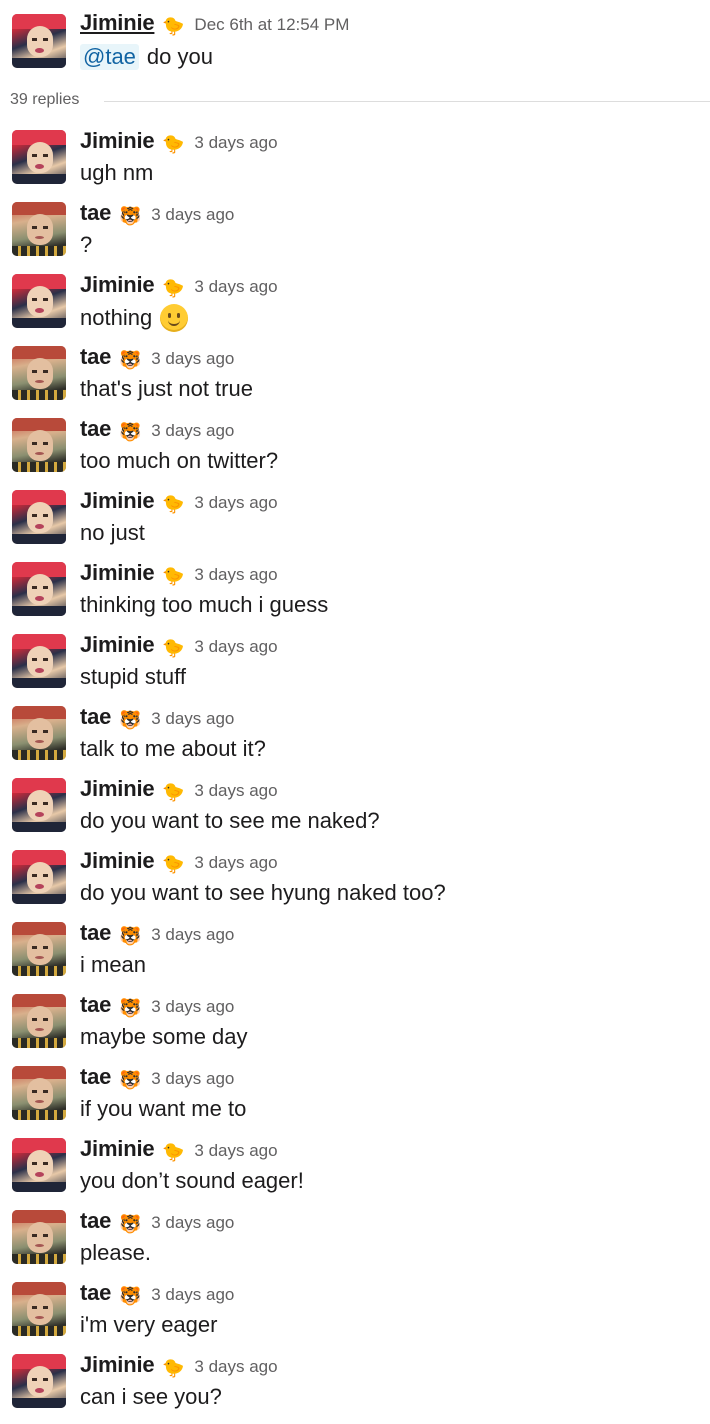 The image size is (710, 1424). What do you see at coordinates (355, 1028) in the screenshot?
I see `reply-message: tae 🐯 3 days ago maybe some day` at bounding box center [355, 1028].